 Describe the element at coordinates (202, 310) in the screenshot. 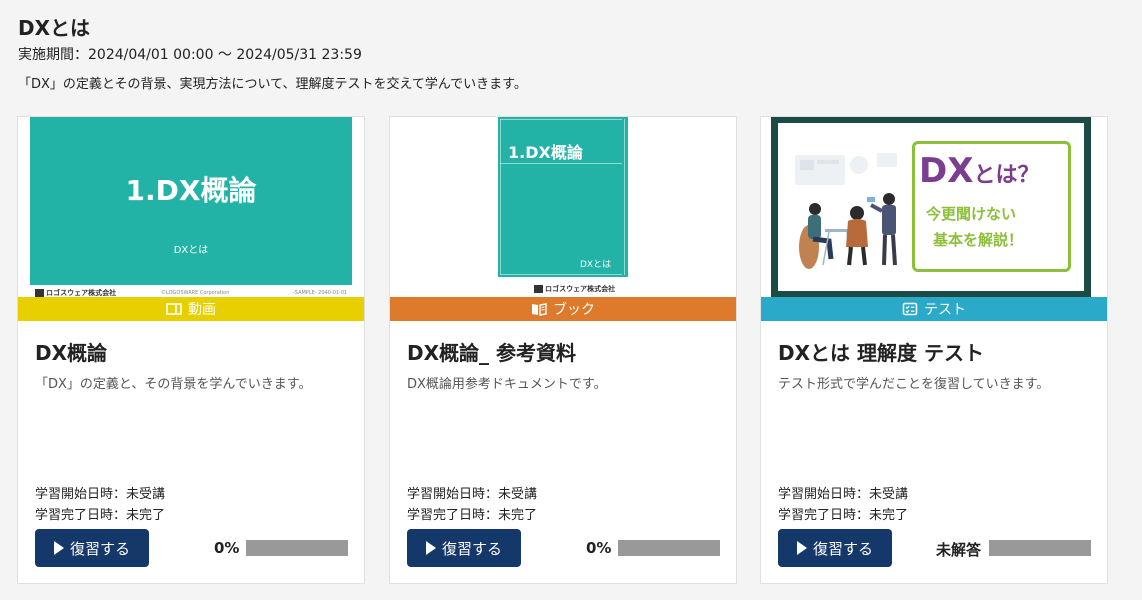

I see `type-label: 動画` at that location.